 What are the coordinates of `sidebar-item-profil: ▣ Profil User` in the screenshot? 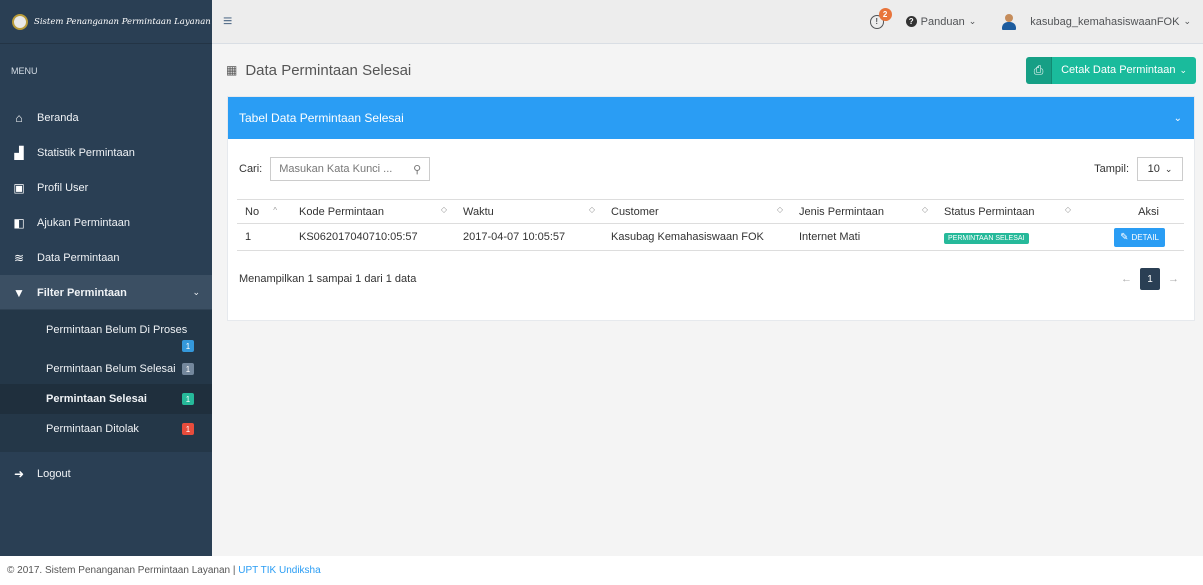 It's located at (106, 187).